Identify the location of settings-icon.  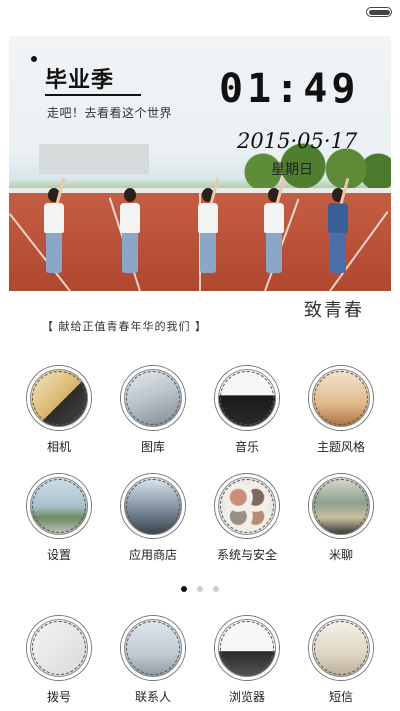
(59, 506).